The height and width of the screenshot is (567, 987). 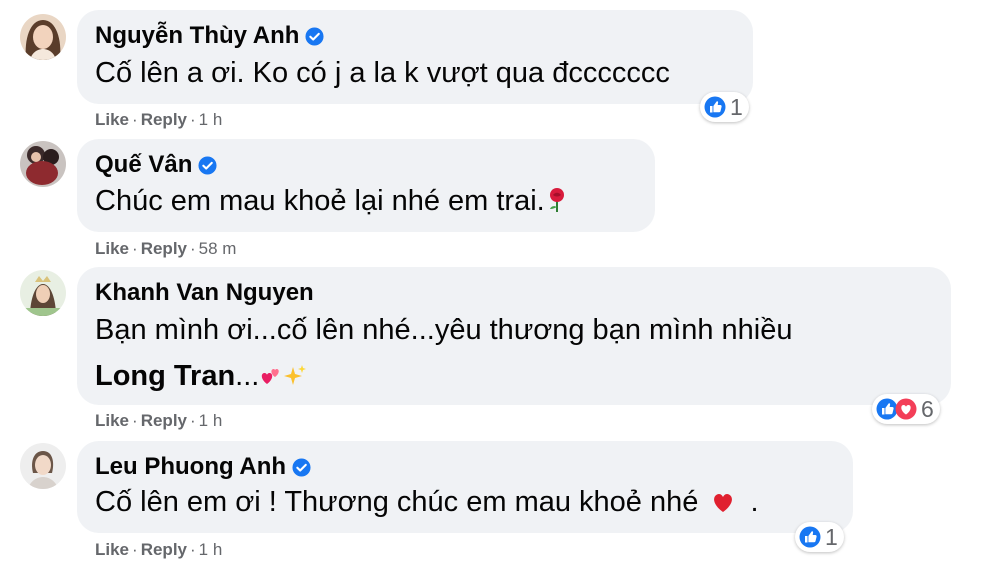 What do you see at coordinates (332, 201) in the screenshot?
I see `comment-text: Chúc em mau khoẻ lại nhé em trai.` at bounding box center [332, 201].